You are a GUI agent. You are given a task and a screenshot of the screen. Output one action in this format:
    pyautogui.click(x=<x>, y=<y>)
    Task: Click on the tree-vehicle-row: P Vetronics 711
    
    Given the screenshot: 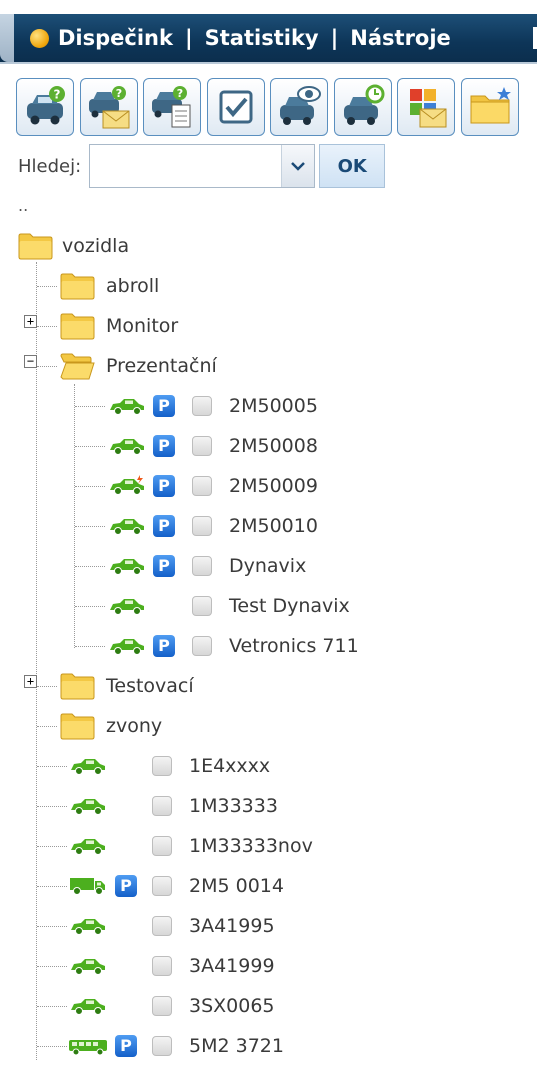 What is the action you would take?
    pyautogui.click(x=268, y=646)
    